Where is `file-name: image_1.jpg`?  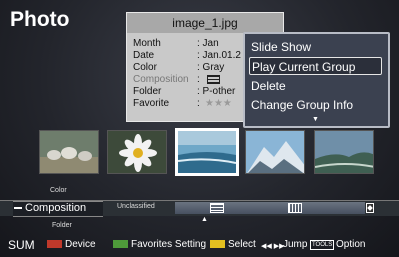 file-name: image_1.jpg is located at coordinates (205, 23).